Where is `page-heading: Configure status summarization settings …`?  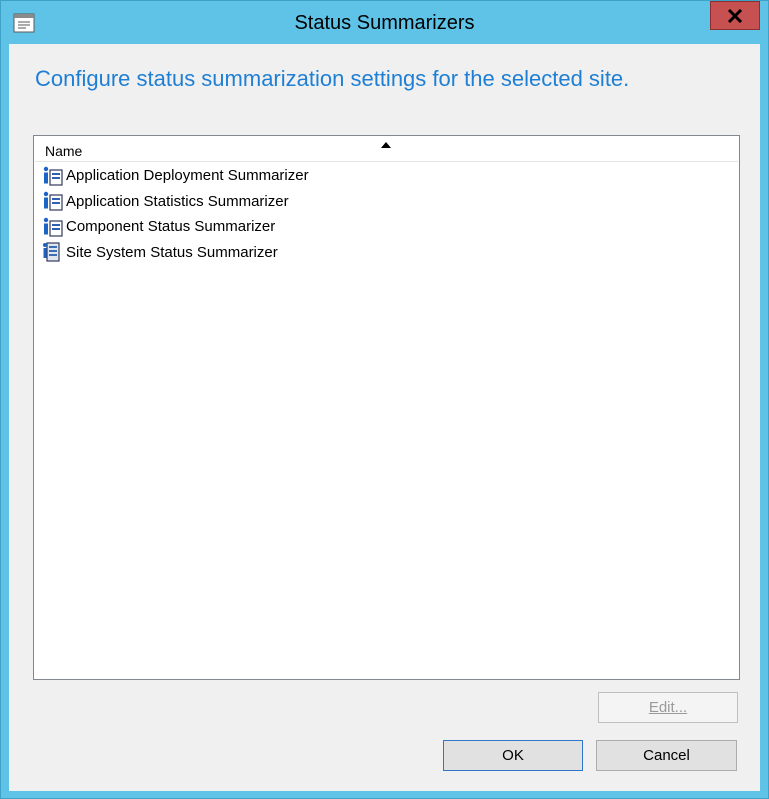
page-heading: Configure status summarization settings … is located at coordinates (332, 78).